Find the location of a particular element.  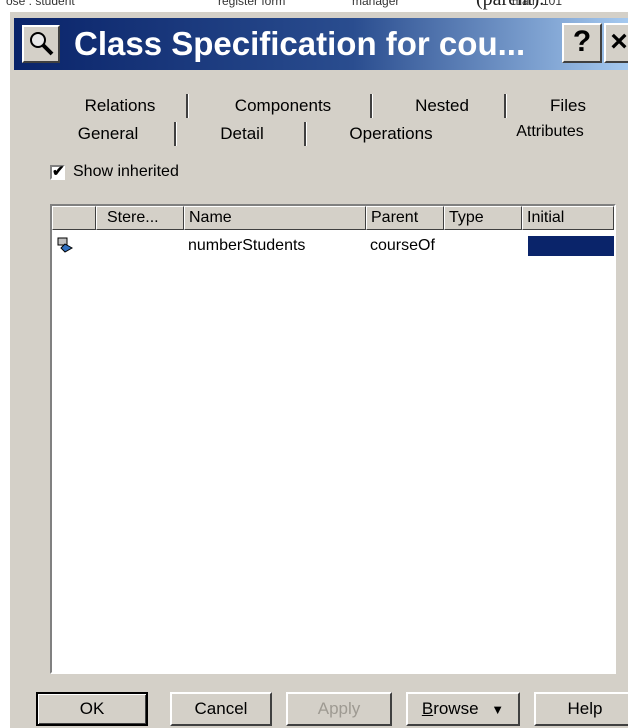

browse-button: Browse ▼ is located at coordinates (463, 709).